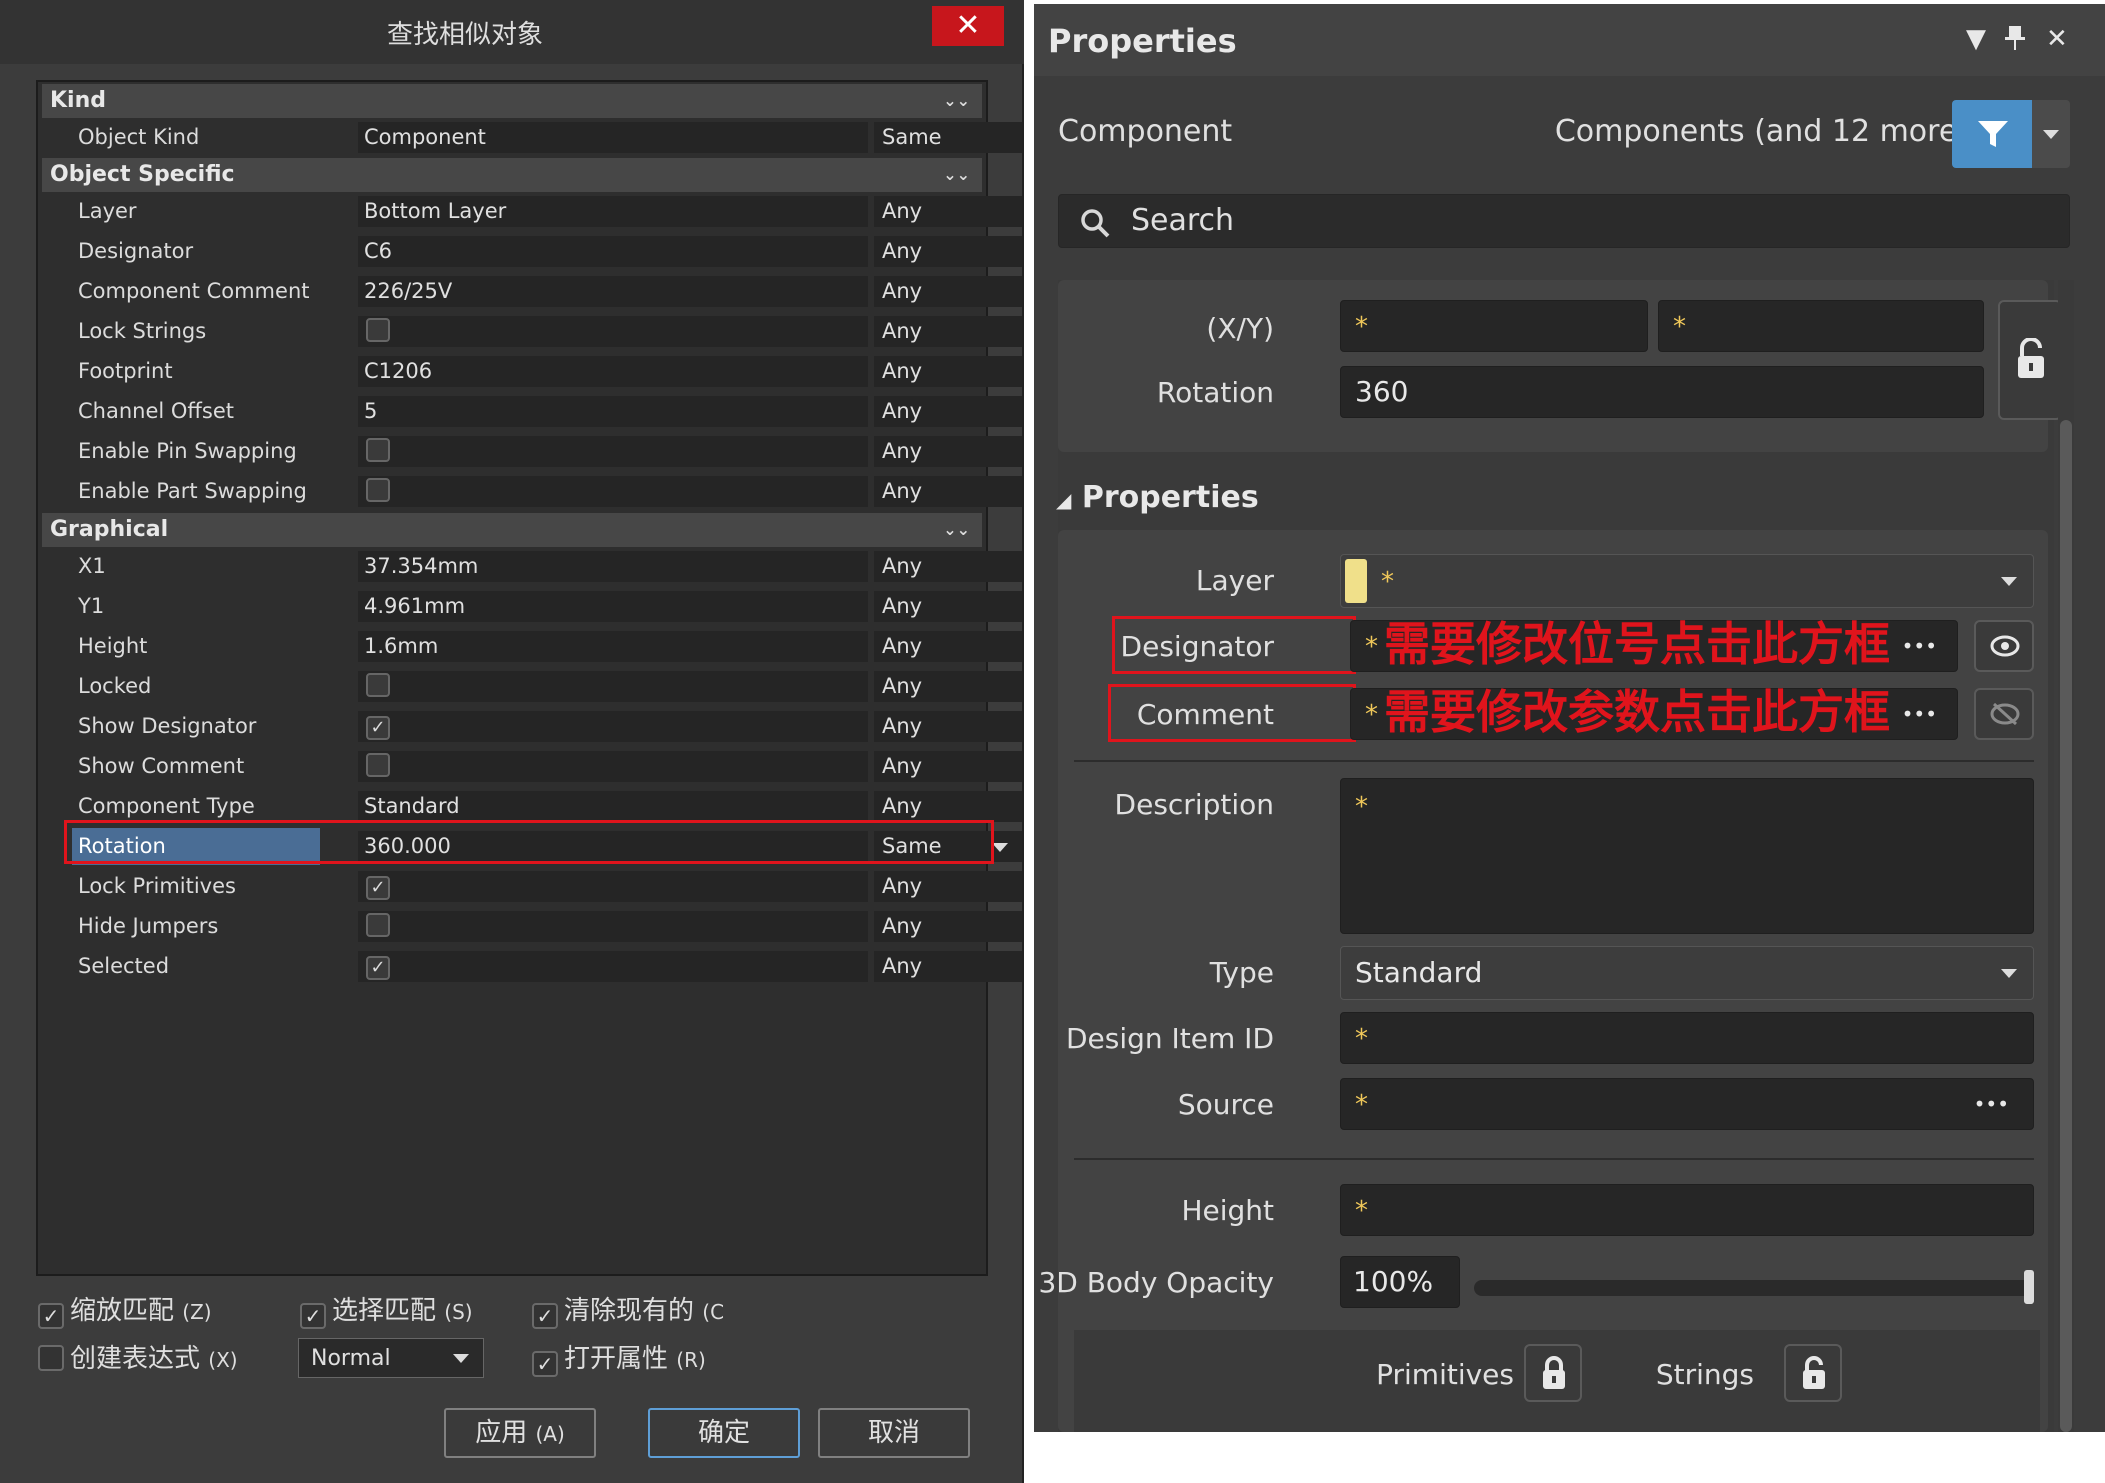 The height and width of the screenshot is (1483, 2105). What do you see at coordinates (1976, 39) in the screenshot?
I see `dropdown-triangle-icon: ▼` at bounding box center [1976, 39].